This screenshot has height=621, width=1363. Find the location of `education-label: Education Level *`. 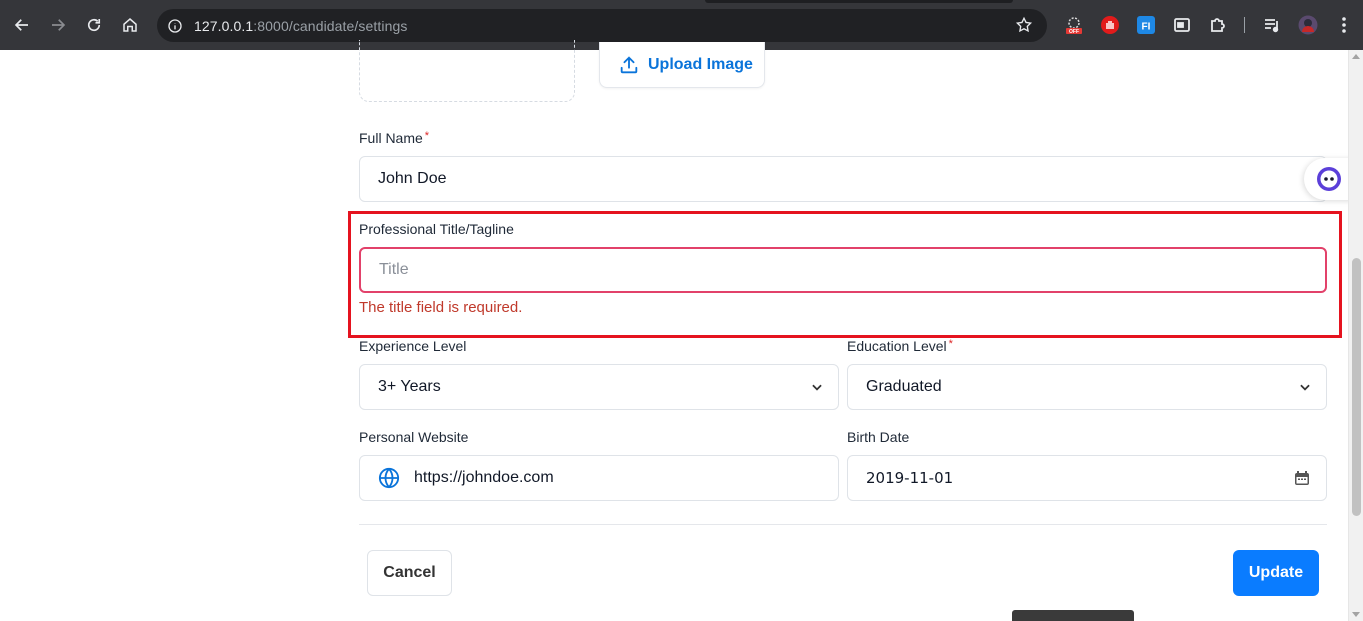

education-label: Education Level * is located at coordinates (900, 346).